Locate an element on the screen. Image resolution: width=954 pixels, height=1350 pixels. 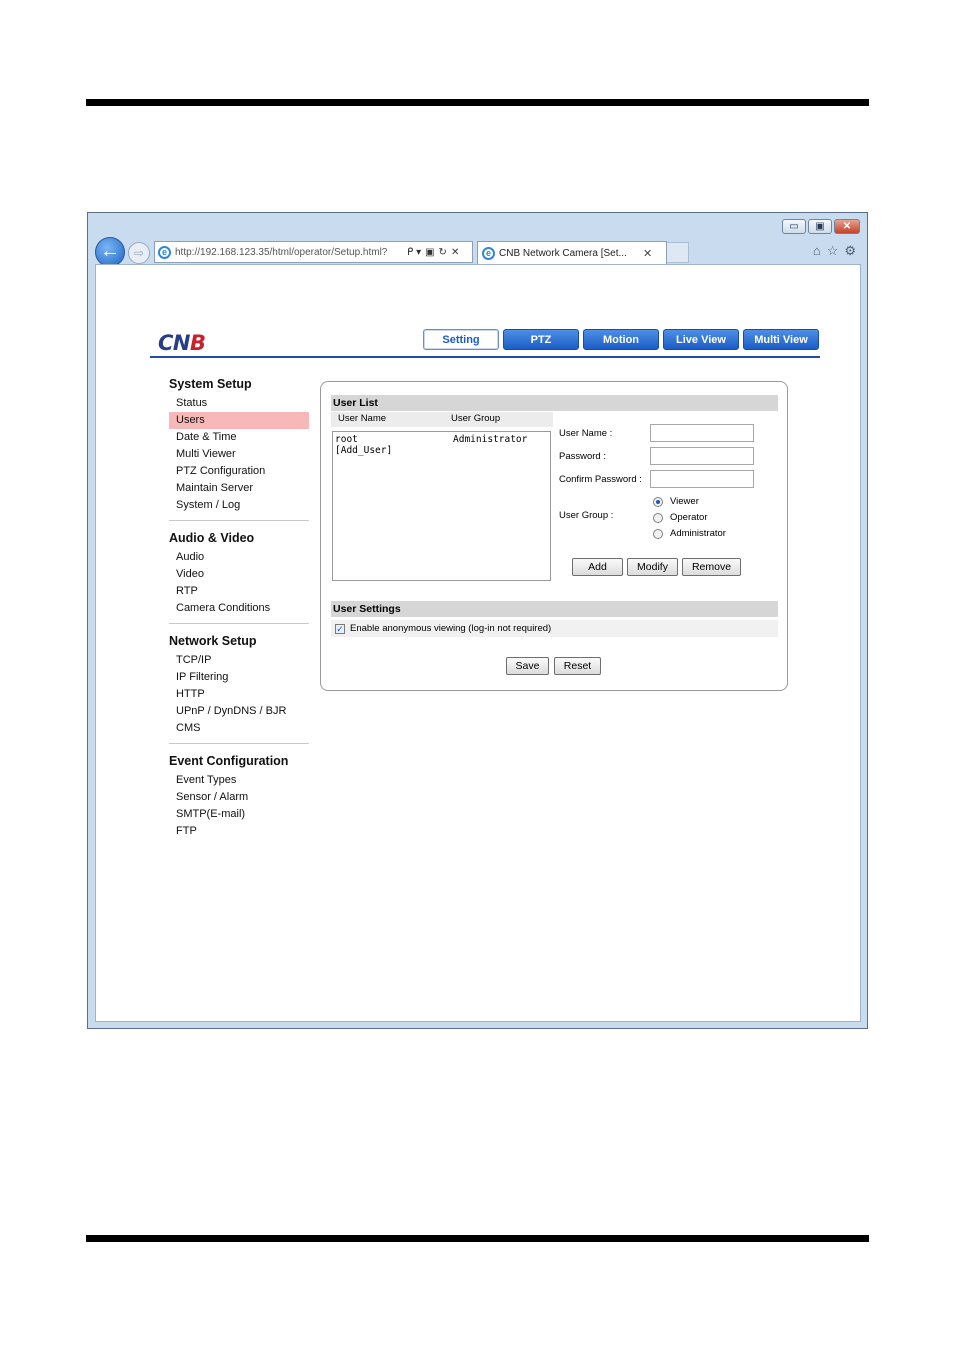
list-item-name: [Add_User] is located at coordinates (364, 450).